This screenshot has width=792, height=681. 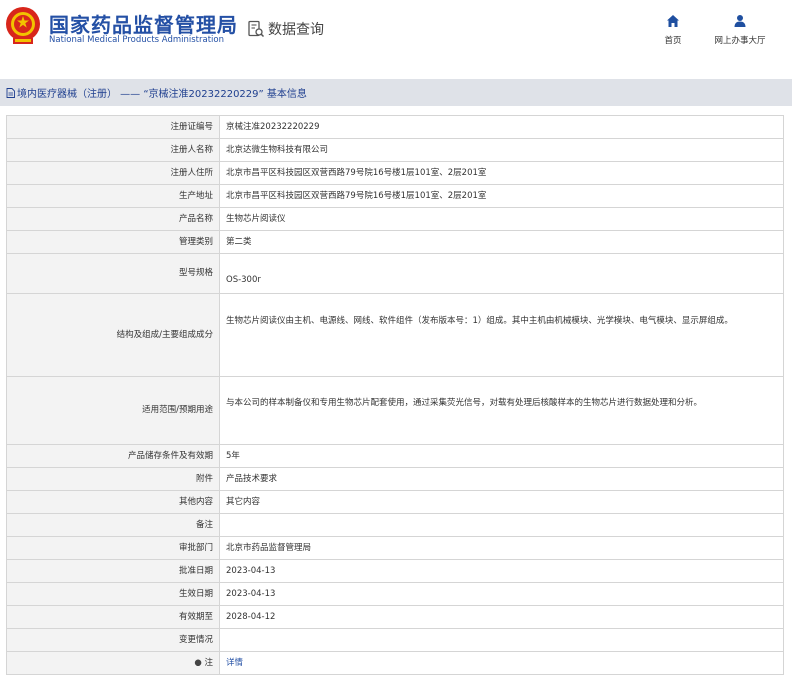 I want to click on row-label: 注册人名称, so click(x=113, y=150).